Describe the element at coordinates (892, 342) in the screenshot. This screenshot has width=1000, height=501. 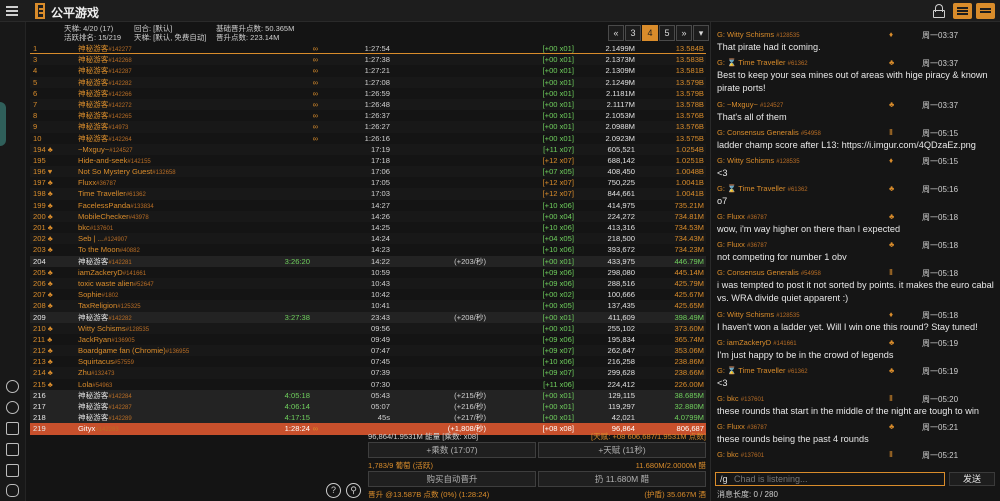
I see `rank-badge-icon: ♣` at that location.